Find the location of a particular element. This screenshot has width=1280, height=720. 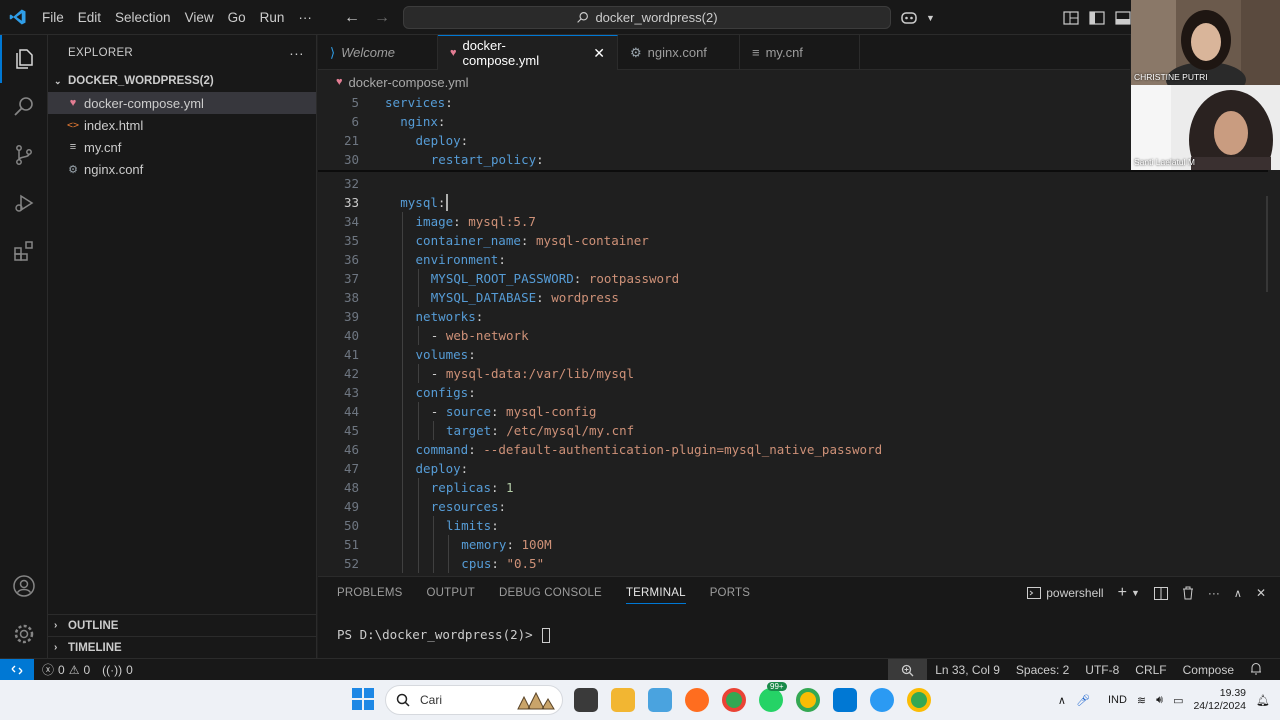

menu-file: File is located at coordinates (53, 17).